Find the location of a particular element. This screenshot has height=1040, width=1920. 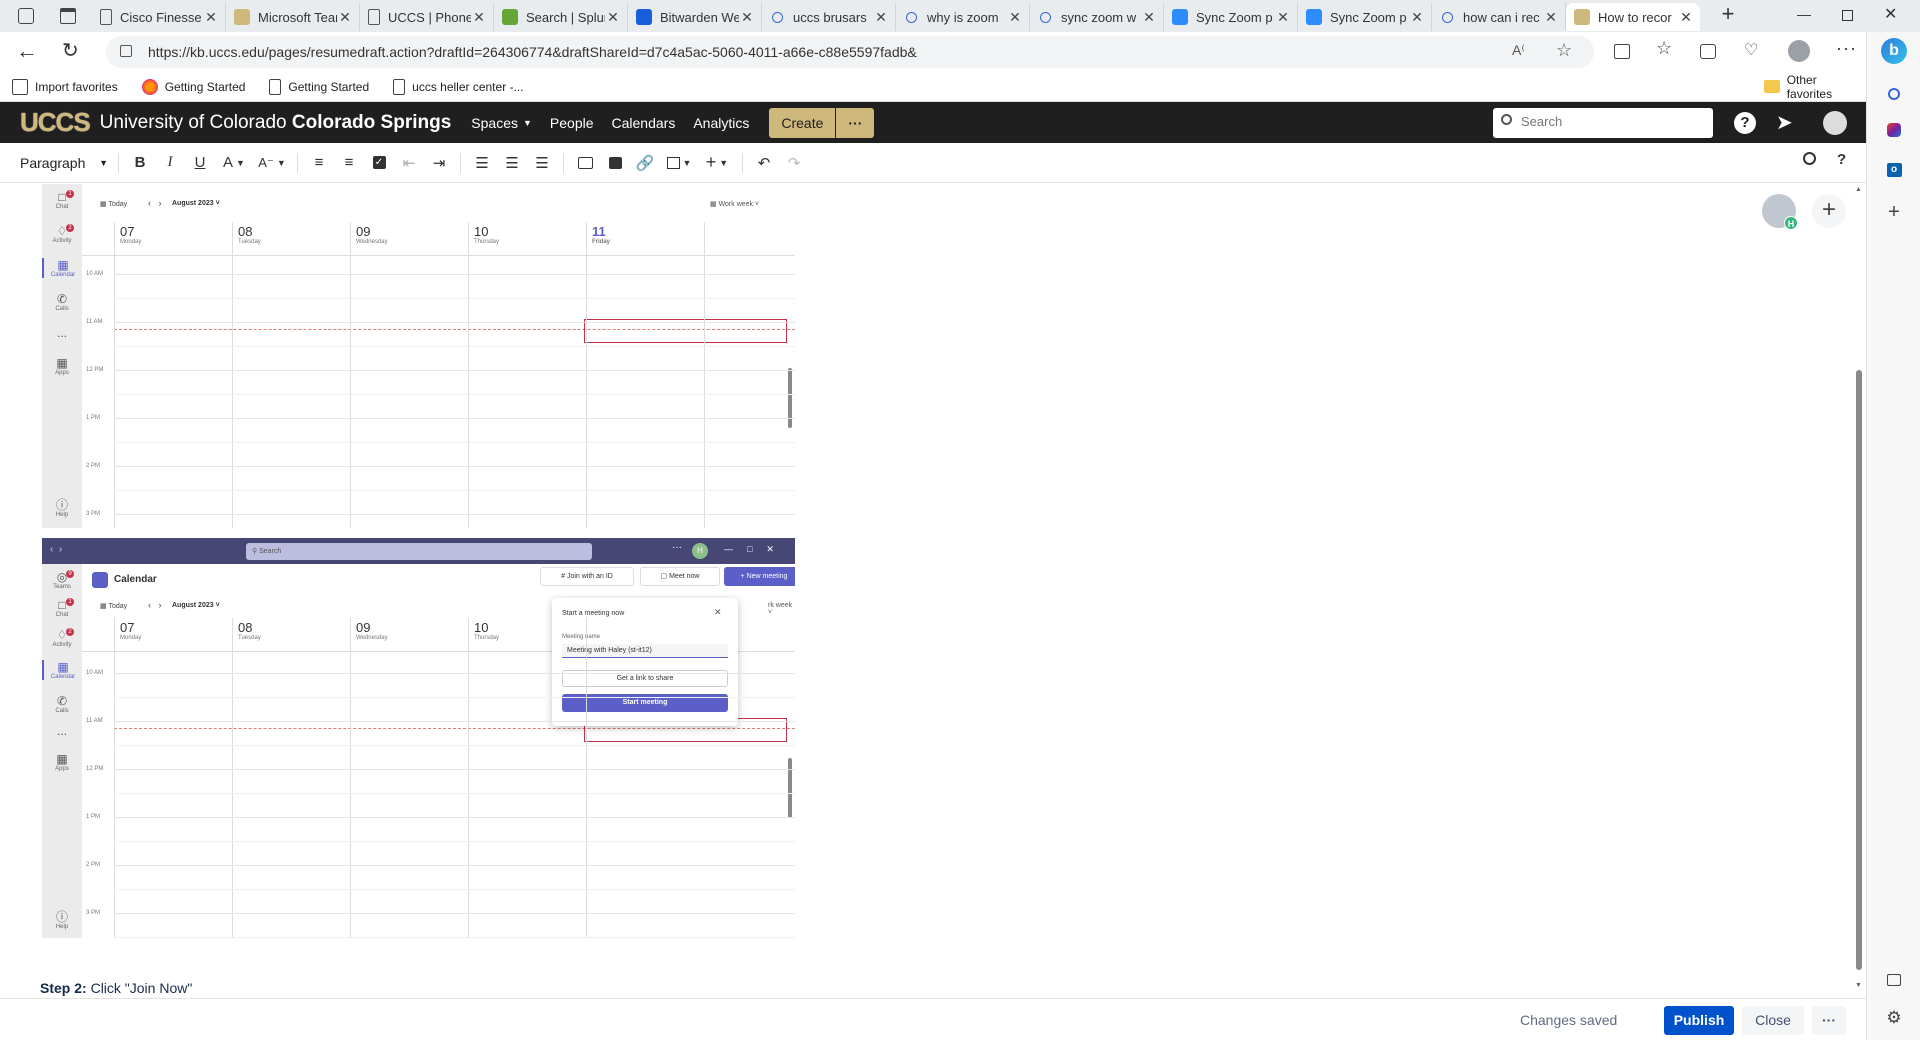

settings-gear-icon: ⚙ is located at coordinates (1894, 1018).